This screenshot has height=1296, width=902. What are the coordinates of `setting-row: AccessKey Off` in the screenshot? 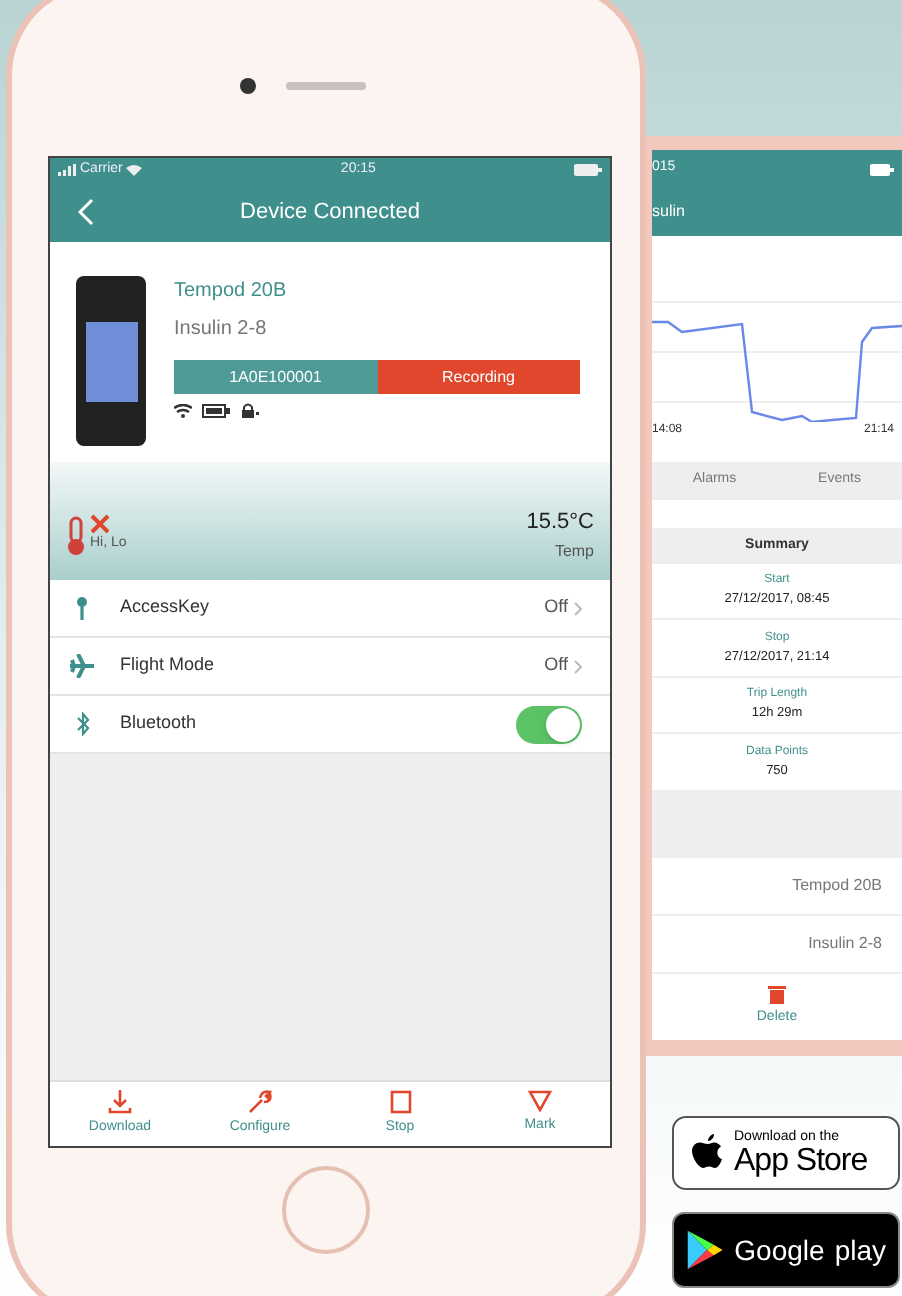 It's located at (330, 609).